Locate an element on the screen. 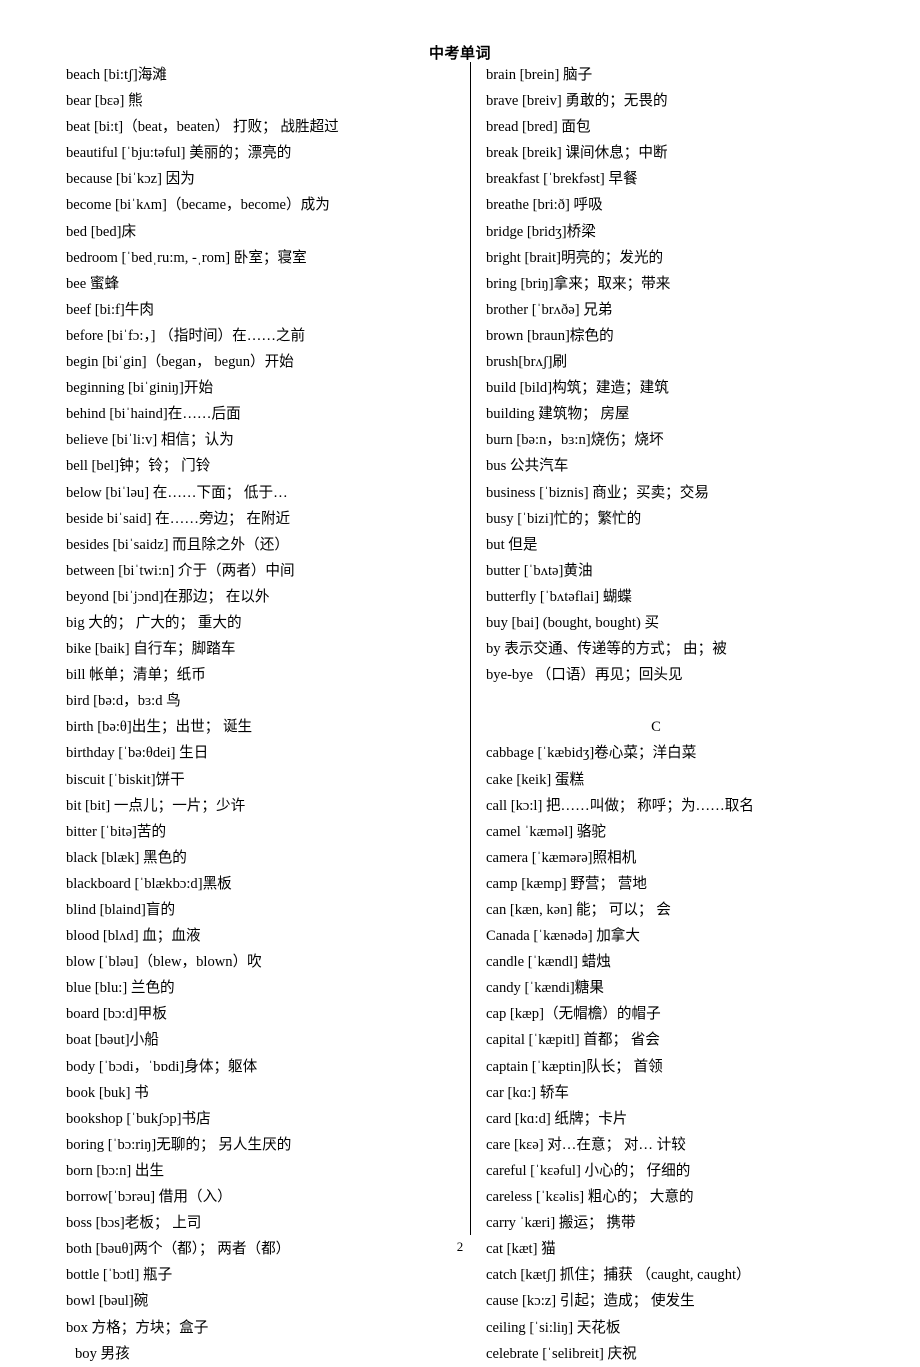 The image size is (920, 1367). word-entry: before [biˈfɔ:，] （指时间）在……之前 is located at coordinates (186, 335).